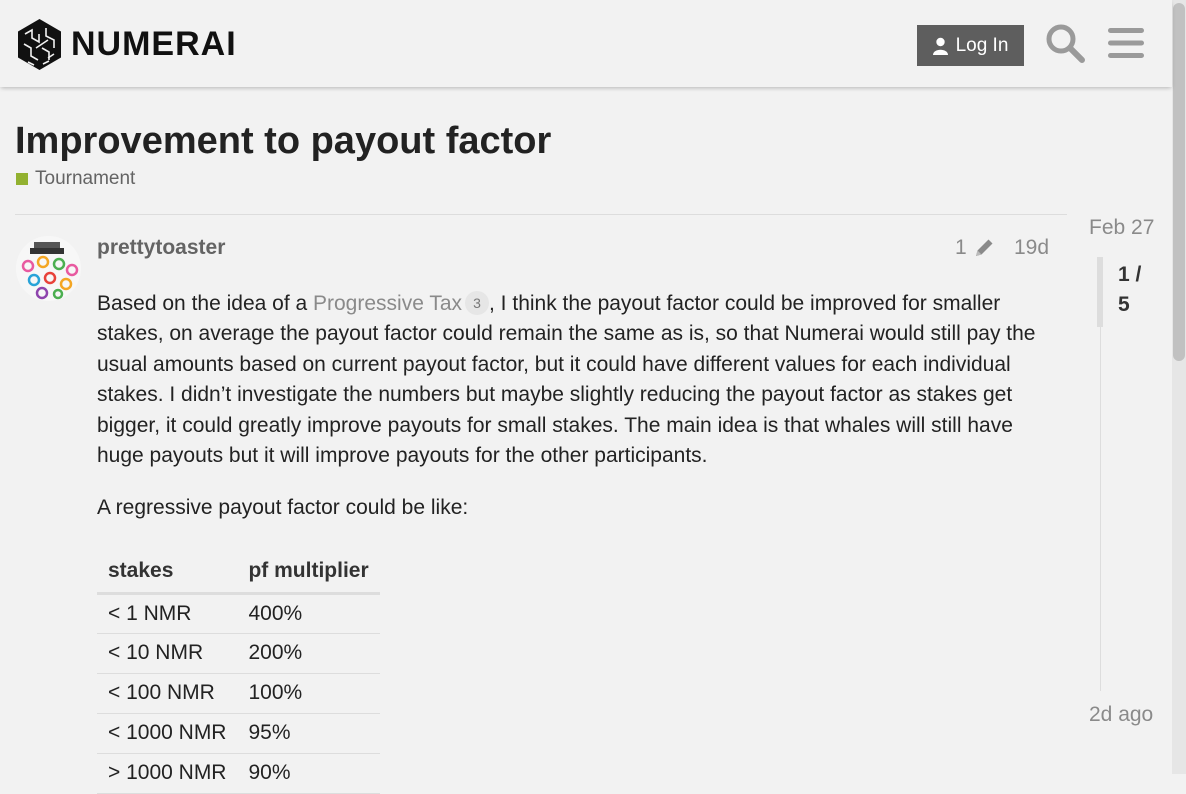 The image size is (1186, 794). Describe the element at coordinates (387, 303) in the screenshot. I see `progressive-tax-link: Progressive Tax` at that location.